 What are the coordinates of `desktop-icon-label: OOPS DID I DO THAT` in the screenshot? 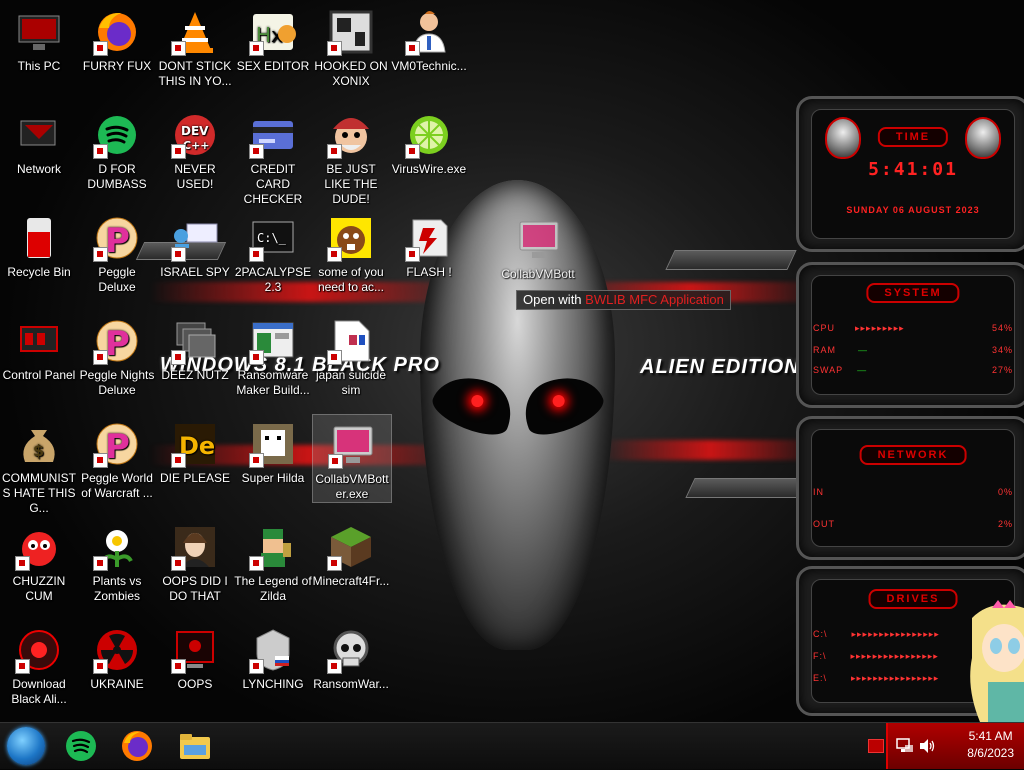 It's located at (195, 588).